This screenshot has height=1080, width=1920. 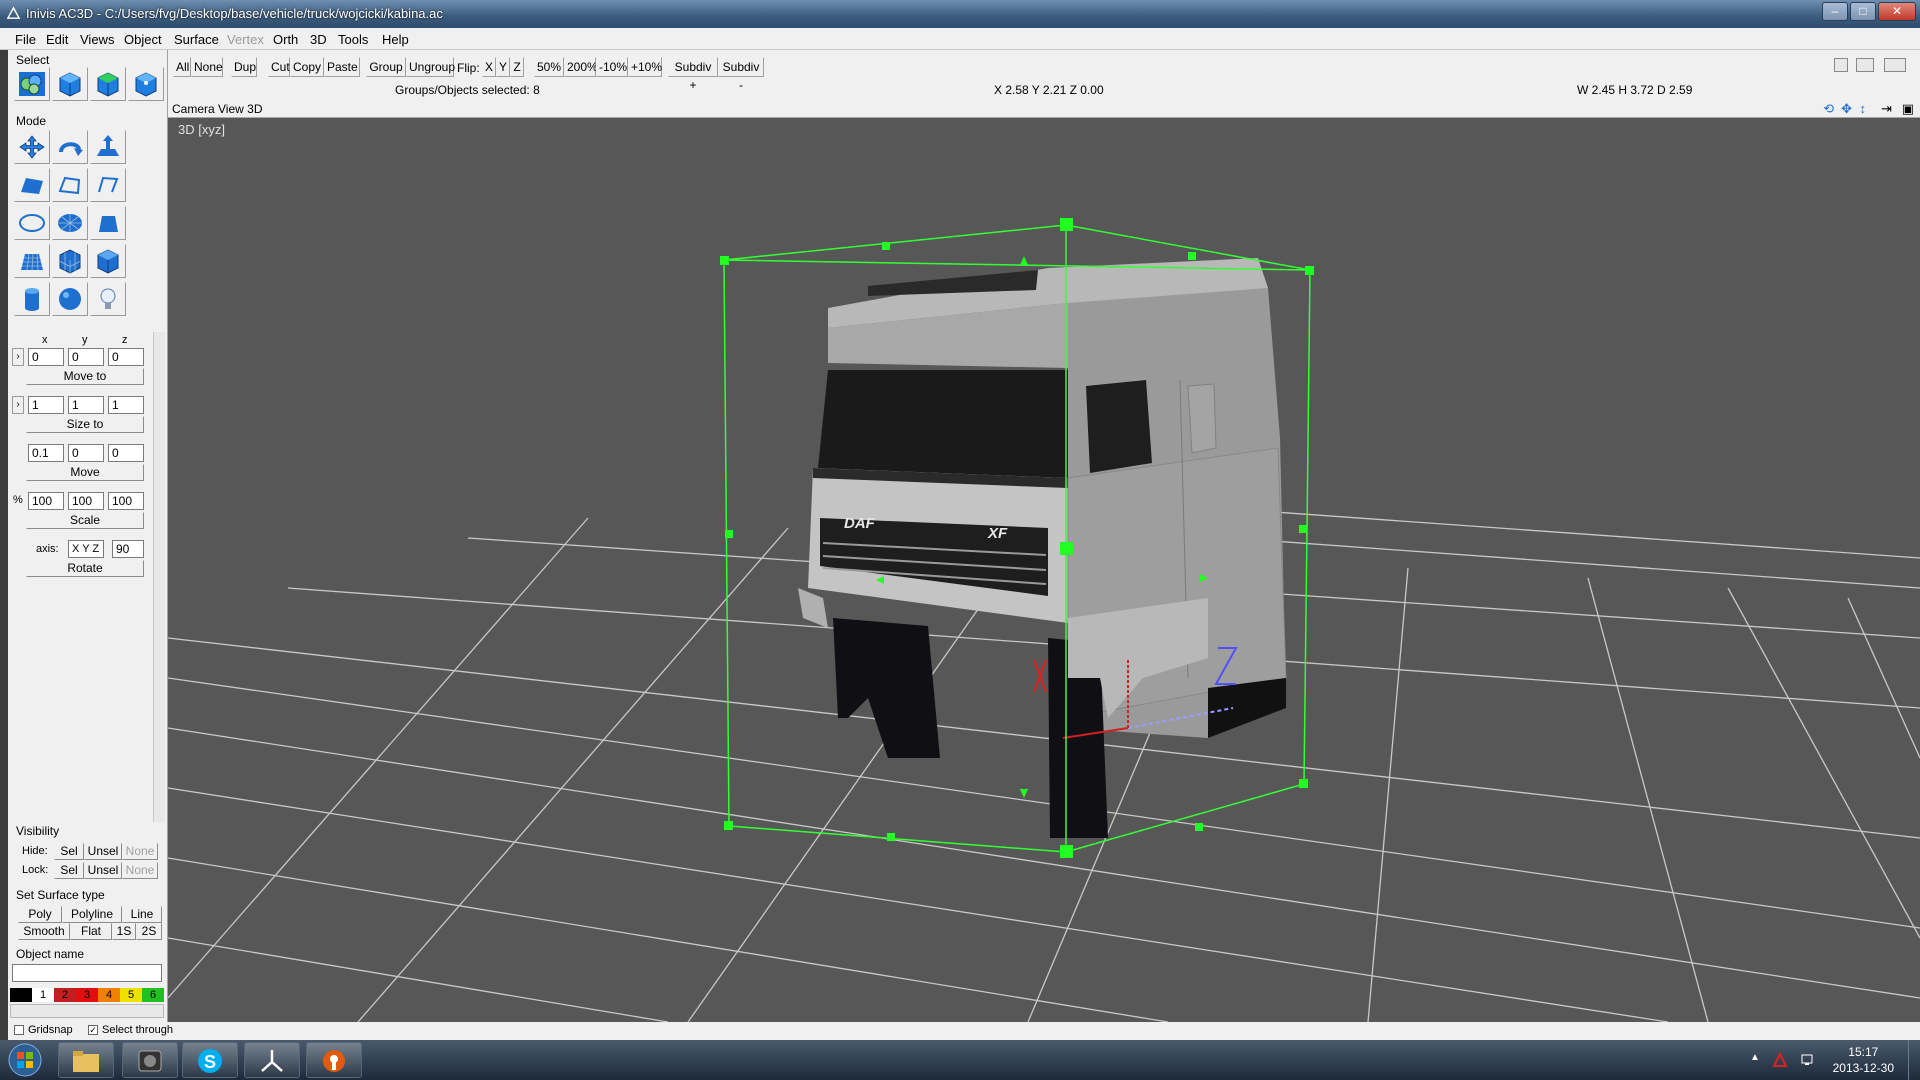 What do you see at coordinates (386, 67) in the screenshot?
I see `group-button: Group` at bounding box center [386, 67].